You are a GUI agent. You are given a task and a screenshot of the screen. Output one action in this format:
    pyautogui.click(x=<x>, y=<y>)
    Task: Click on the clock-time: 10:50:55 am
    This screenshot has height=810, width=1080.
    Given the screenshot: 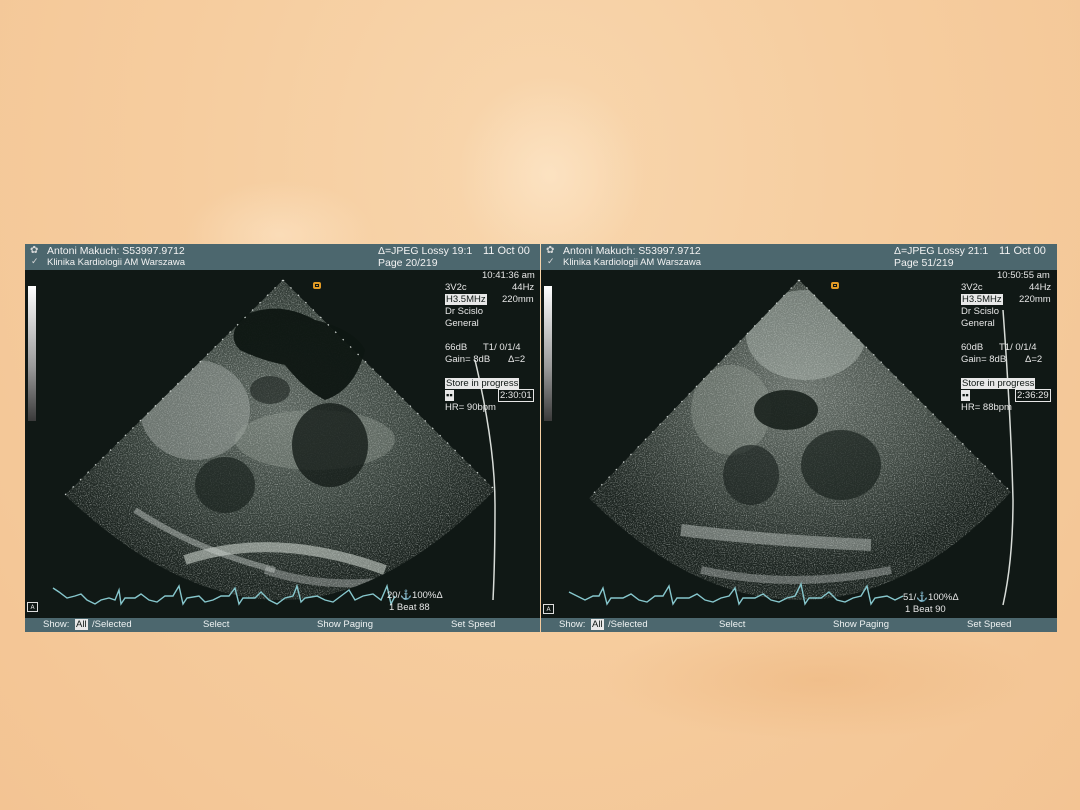 What is the action you would take?
    pyautogui.click(x=1023, y=275)
    